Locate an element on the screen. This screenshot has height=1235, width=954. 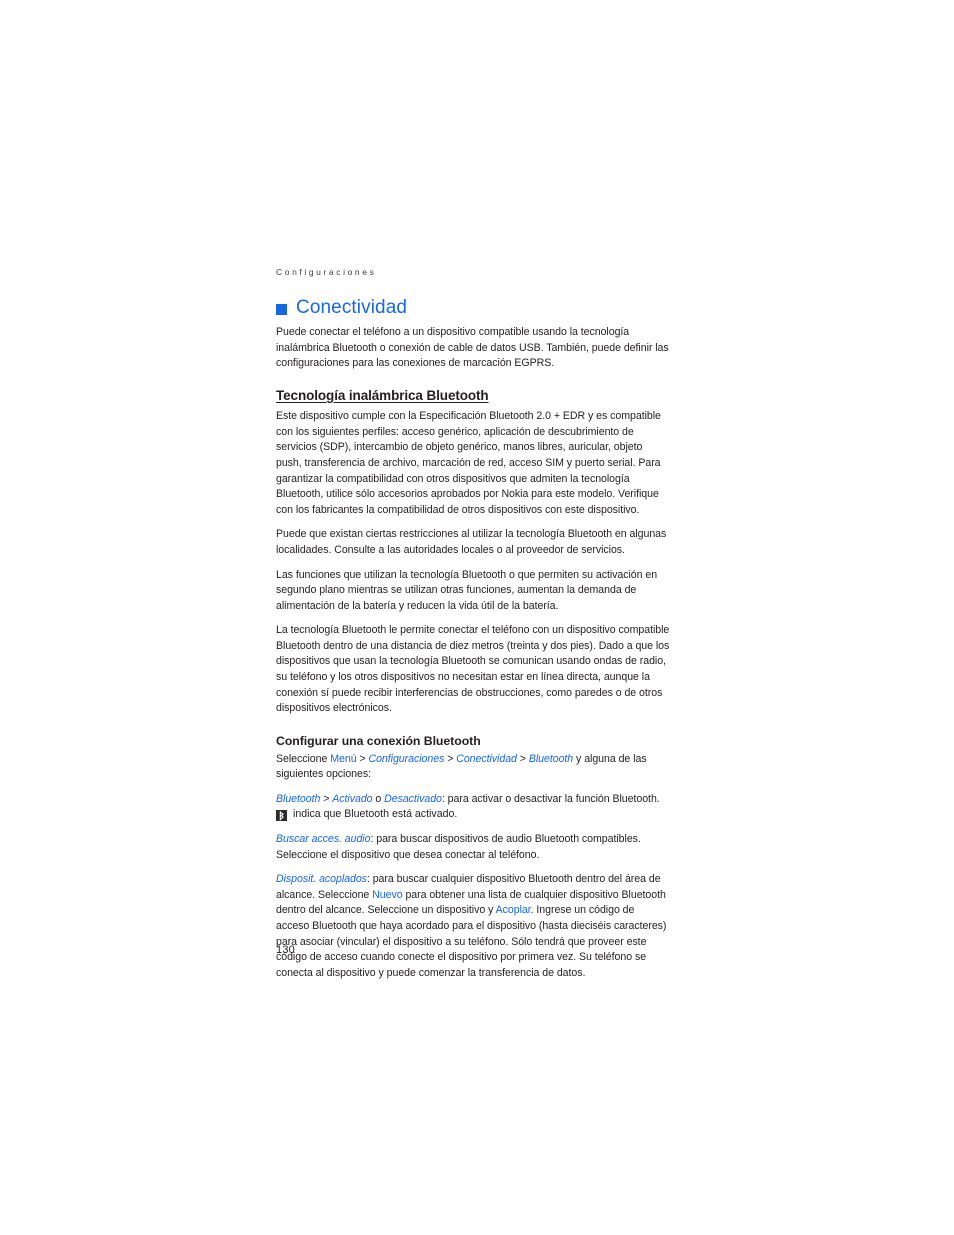
option-bluetooth-value-activado: Activado is located at coordinates (352, 799).